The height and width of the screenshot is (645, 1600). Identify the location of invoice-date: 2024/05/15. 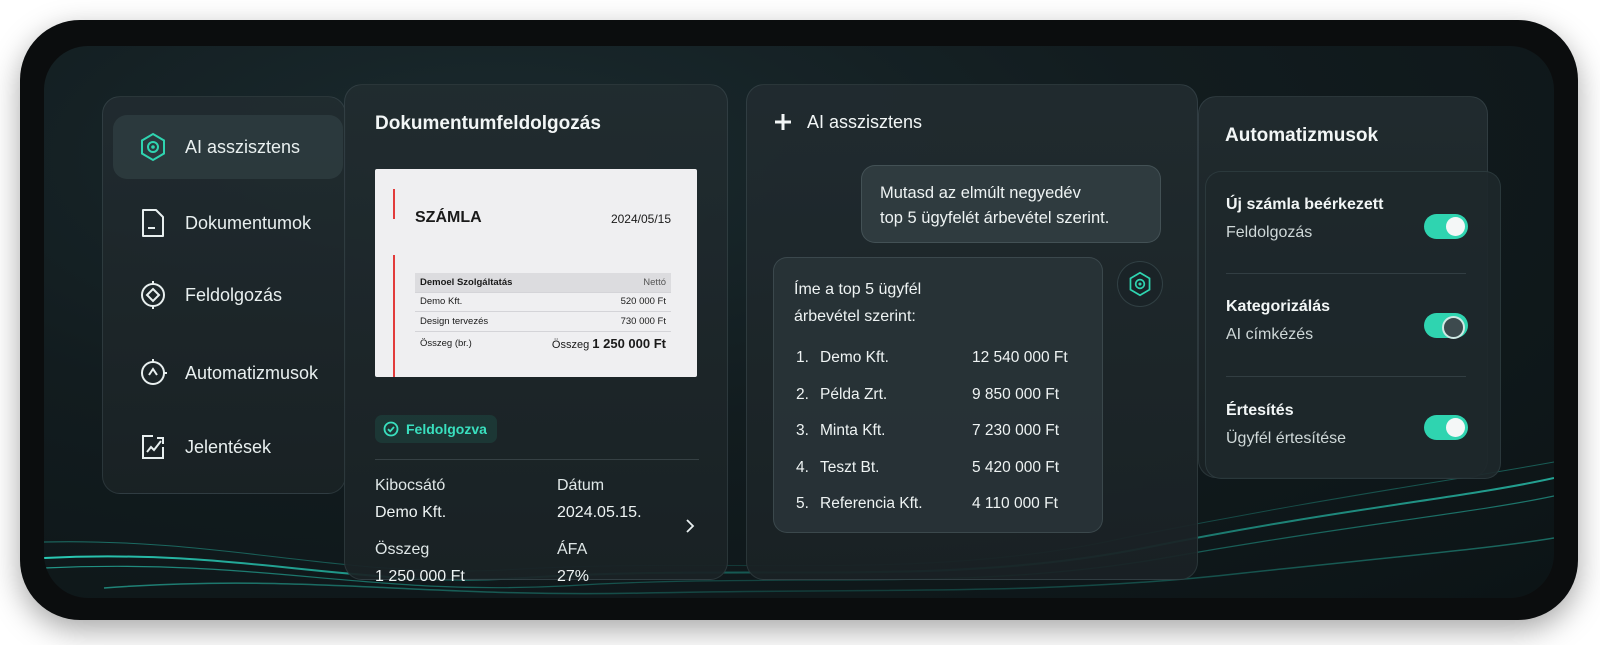
(640, 219).